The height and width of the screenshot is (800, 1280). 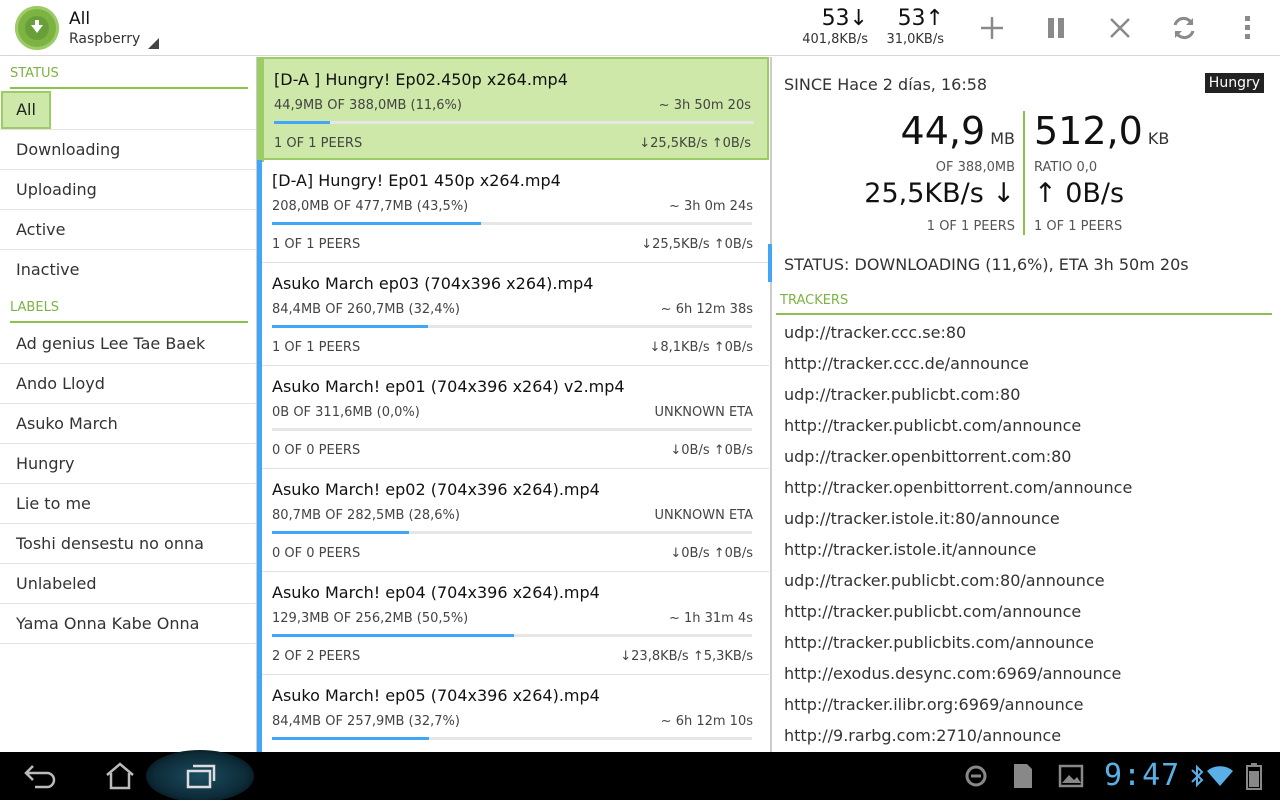 I want to click on tracker-url: http://tracker.ccc.de/announce, so click(x=906, y=363).